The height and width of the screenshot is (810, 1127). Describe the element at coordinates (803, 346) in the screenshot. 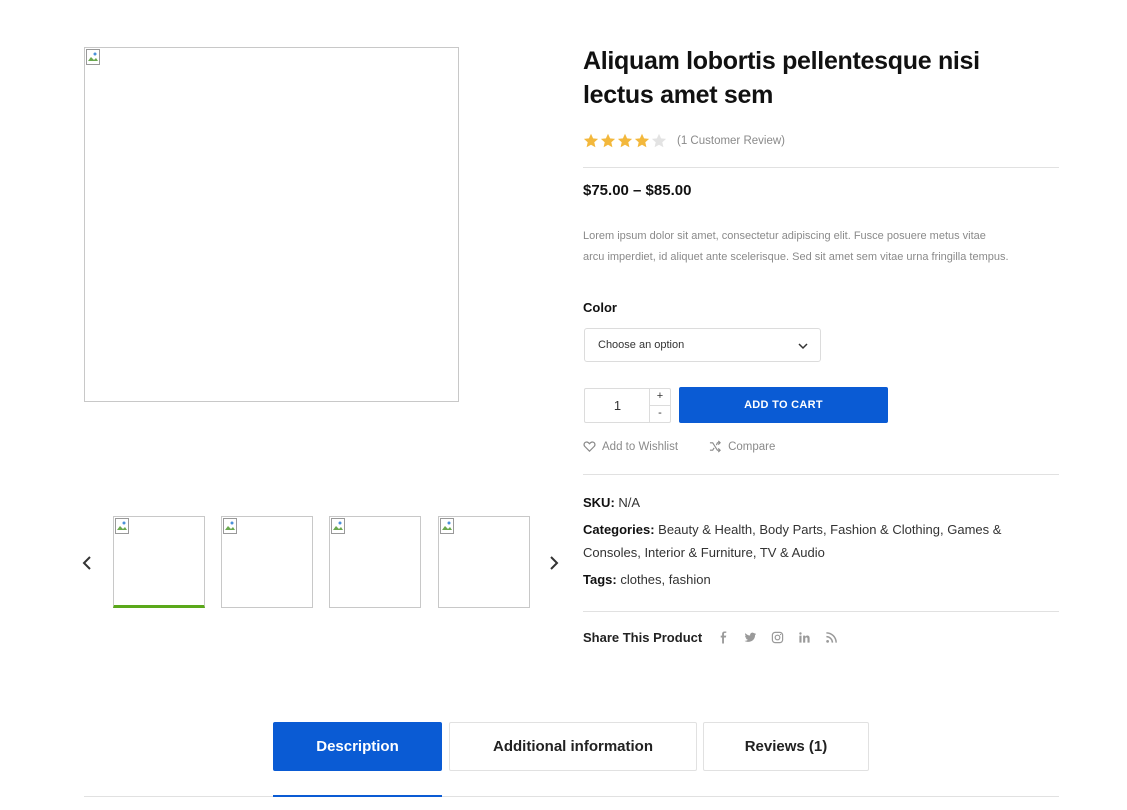

I see `chevron-down-icon` at that location.